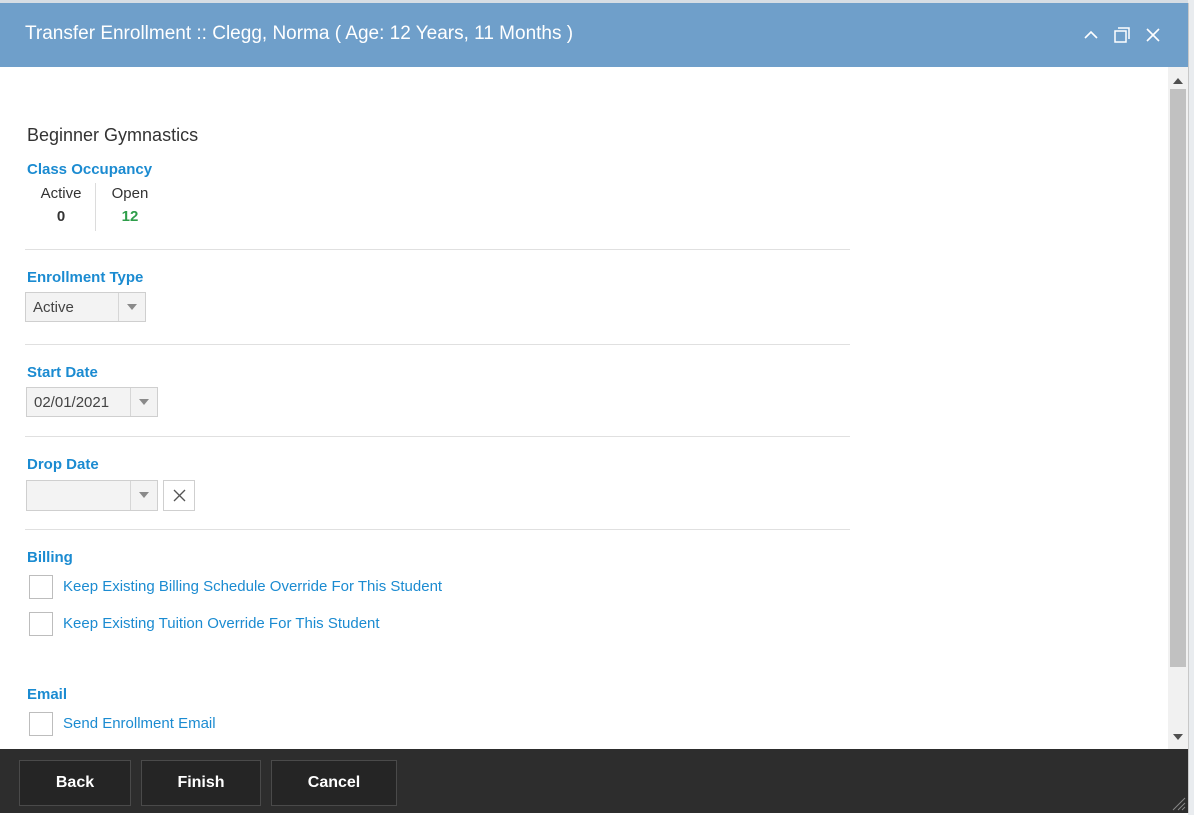 The image size is (1194, 815). Describe the element at coordinates (90, 169) in the screenshot. I see `class-occupancy-label: Class Occupancy` at that location.